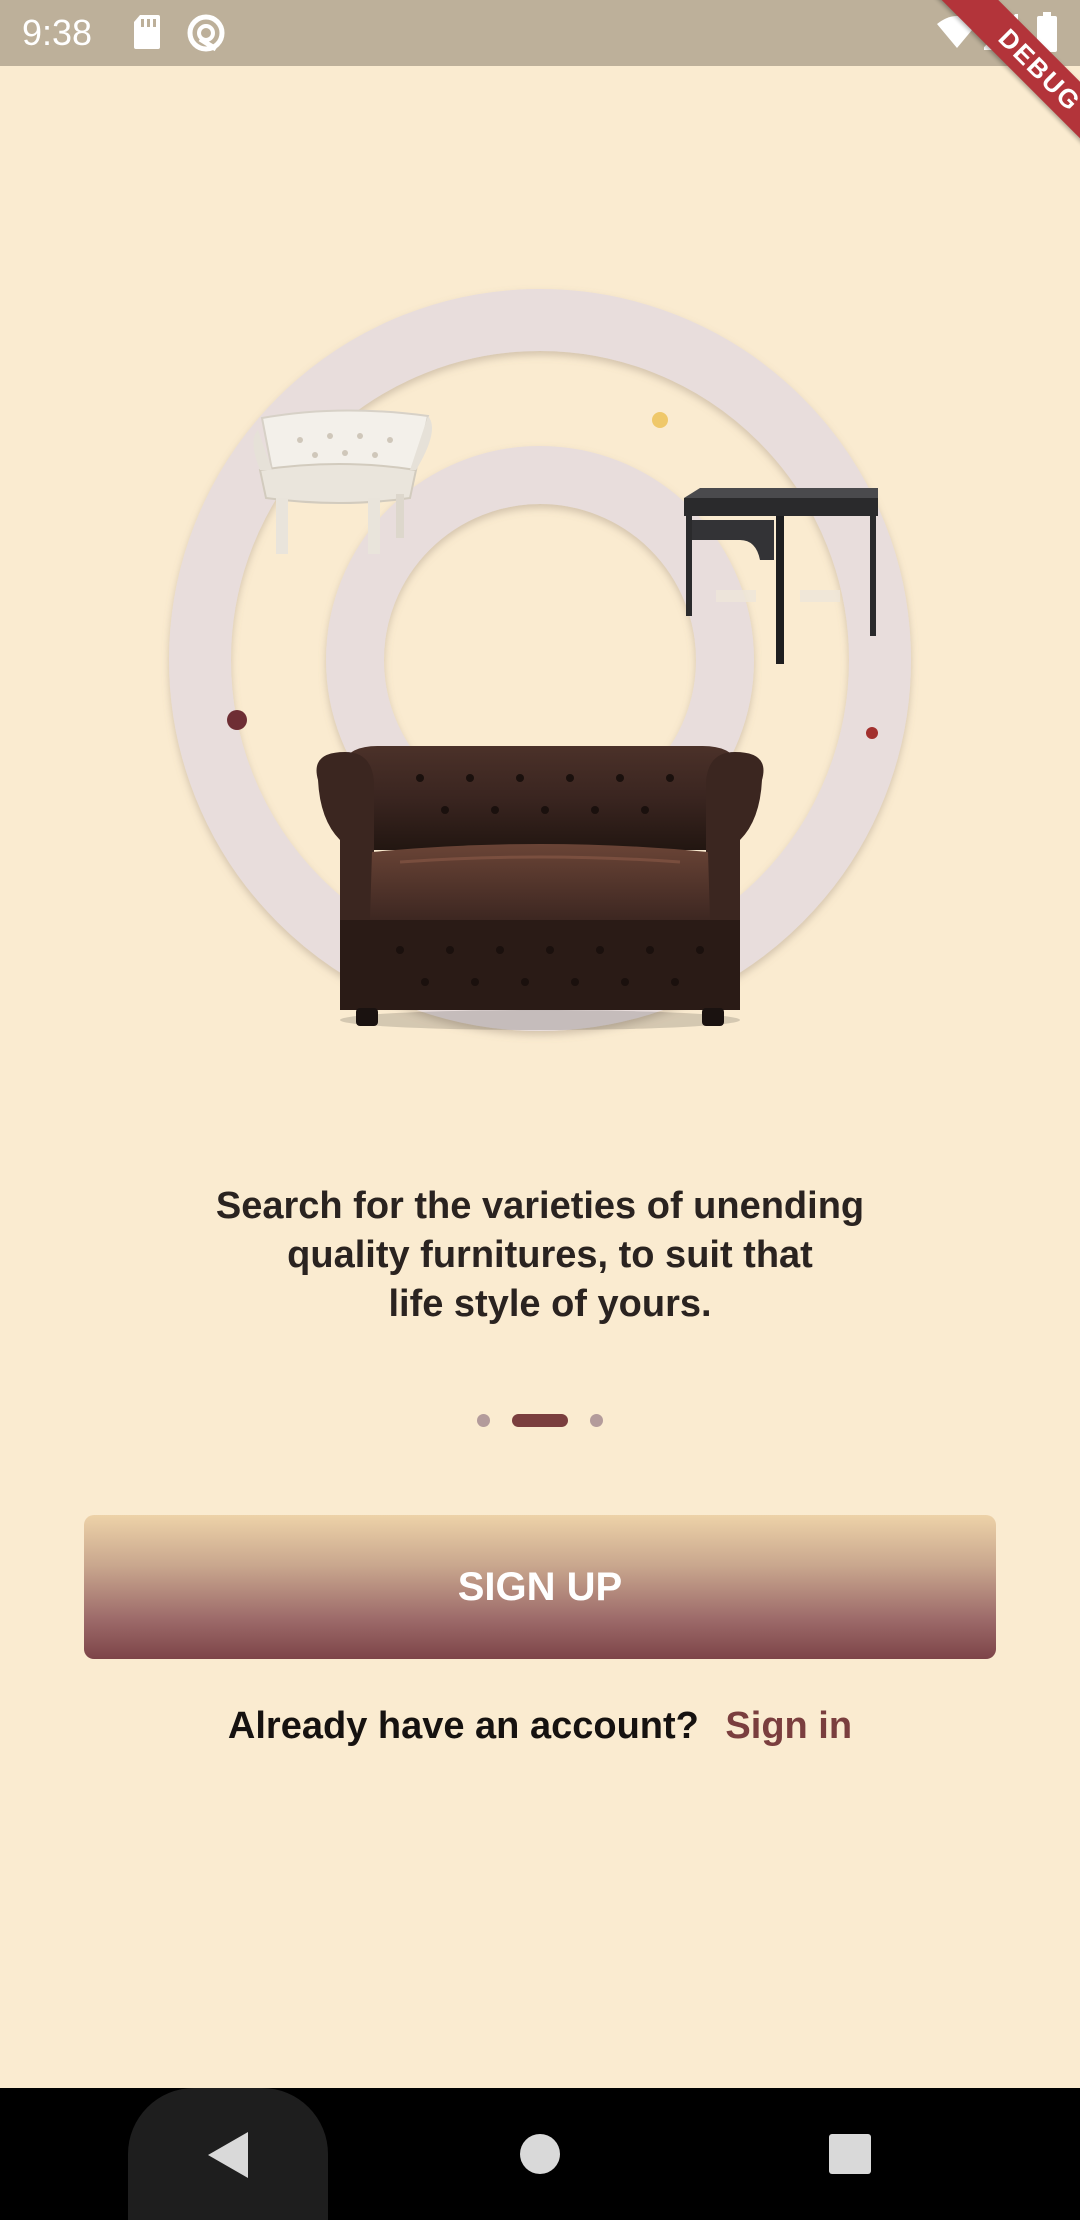 The height and width of the screenshot is (2220, 1080). Describe the element at coordinates (540, 887) in the screenshot. I see `chesterfield-sofa-image` at that location.